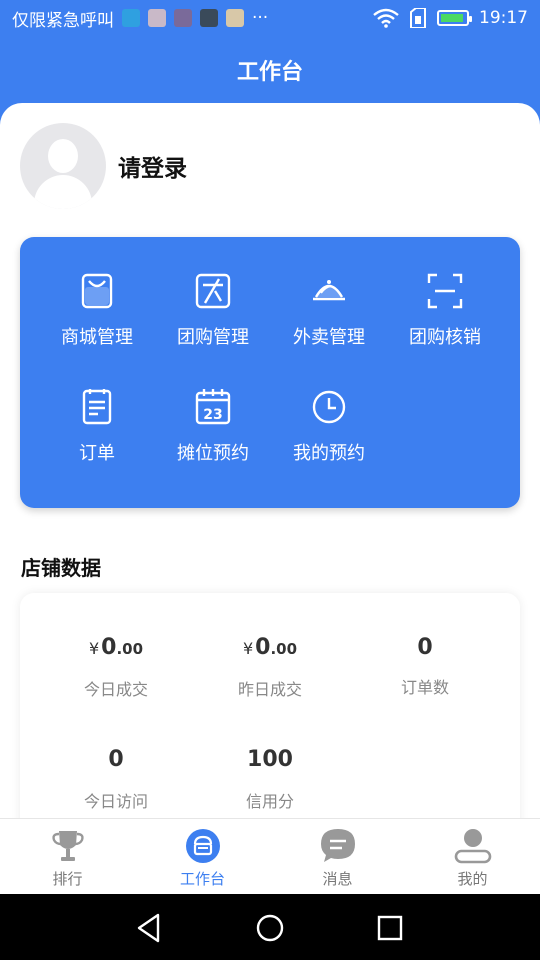 Image resolution: width=540 pixels, height=960 pixels. I want to click on tab-workbench: 工作台, so click(202, 858).